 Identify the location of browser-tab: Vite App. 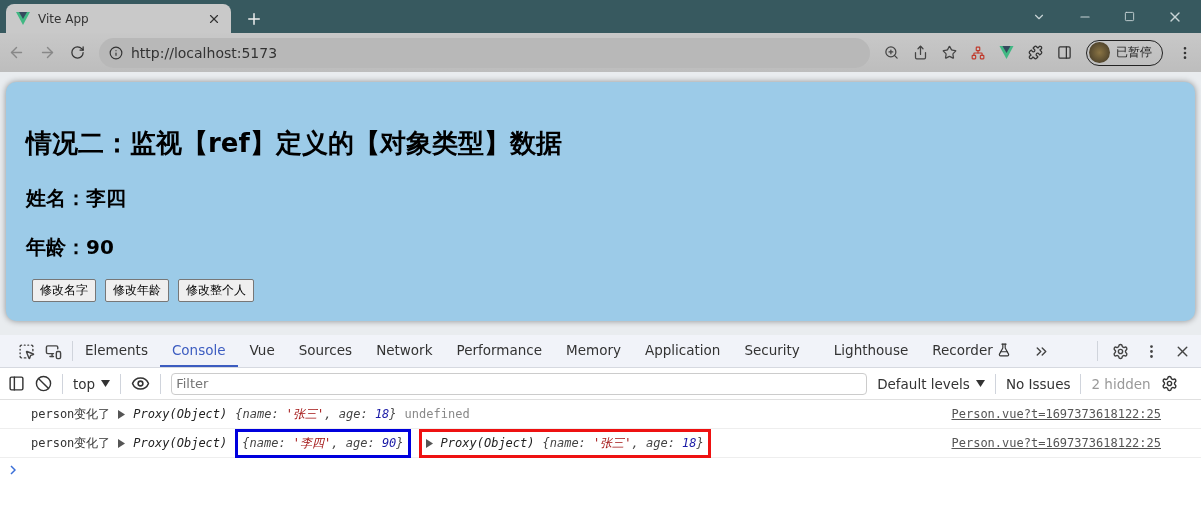
(118, 18).